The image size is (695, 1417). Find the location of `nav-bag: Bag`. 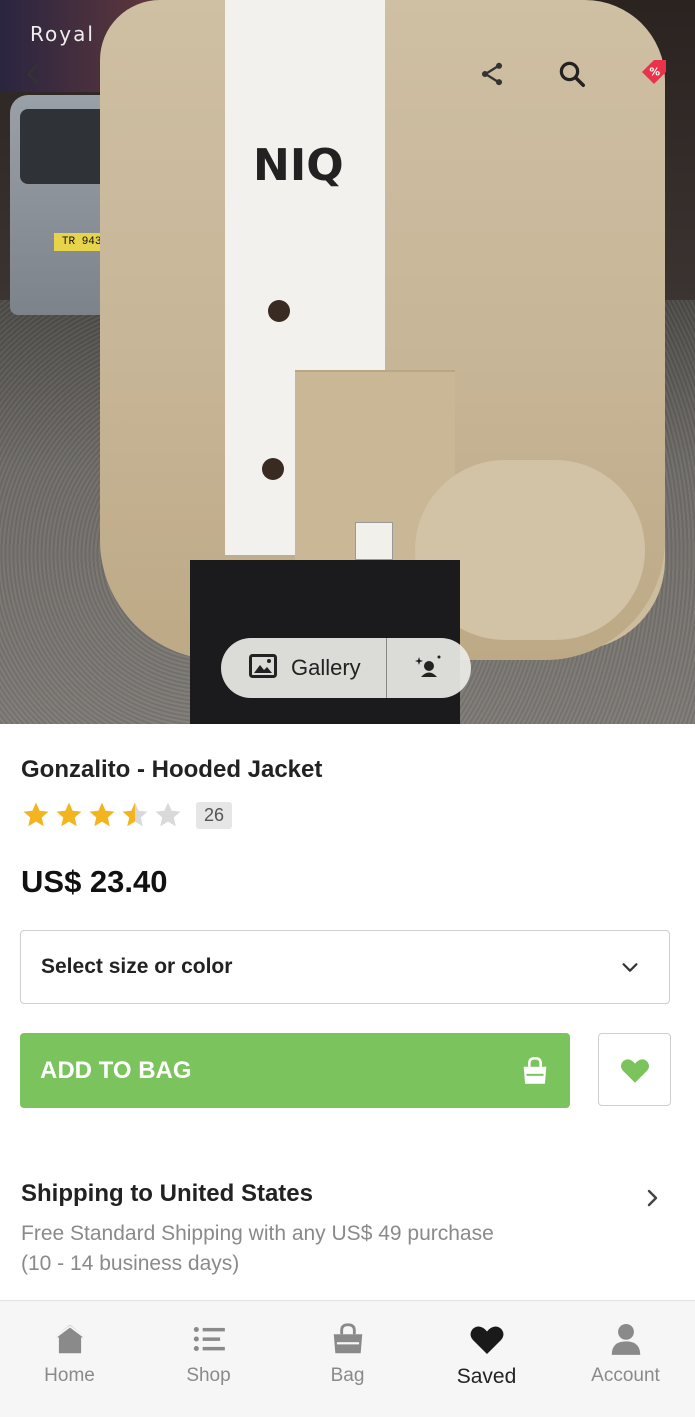

nav-bag: Bag is located at coordinates (347, 1359).